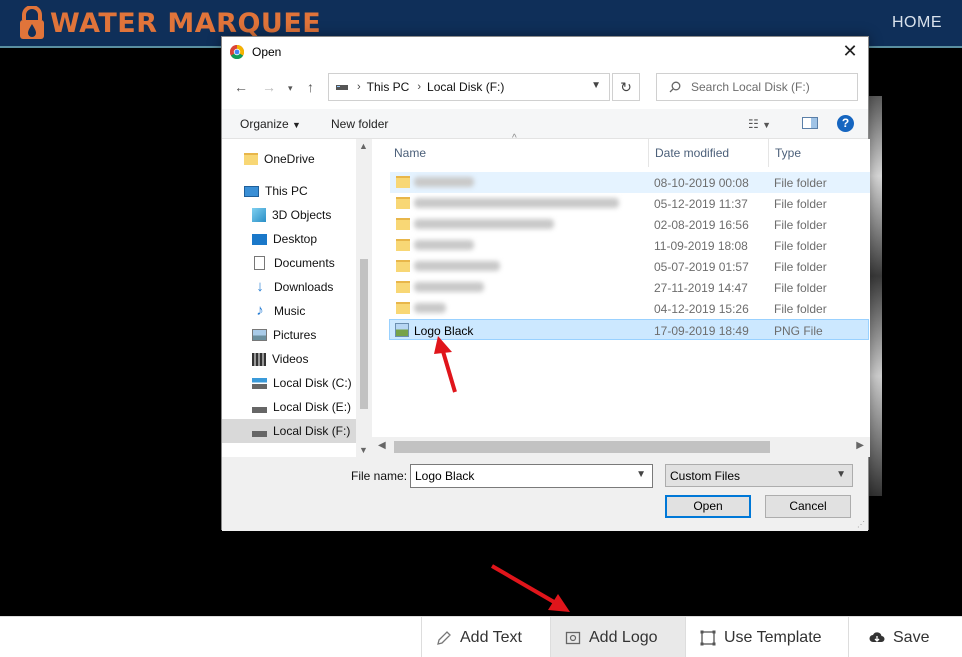 This screenshot has width=962, height=657. What do you see at coordinates (861, 524) in the screenshot?
I see `resize-grip-icon: ⋰` at bounding box center [861, 524].